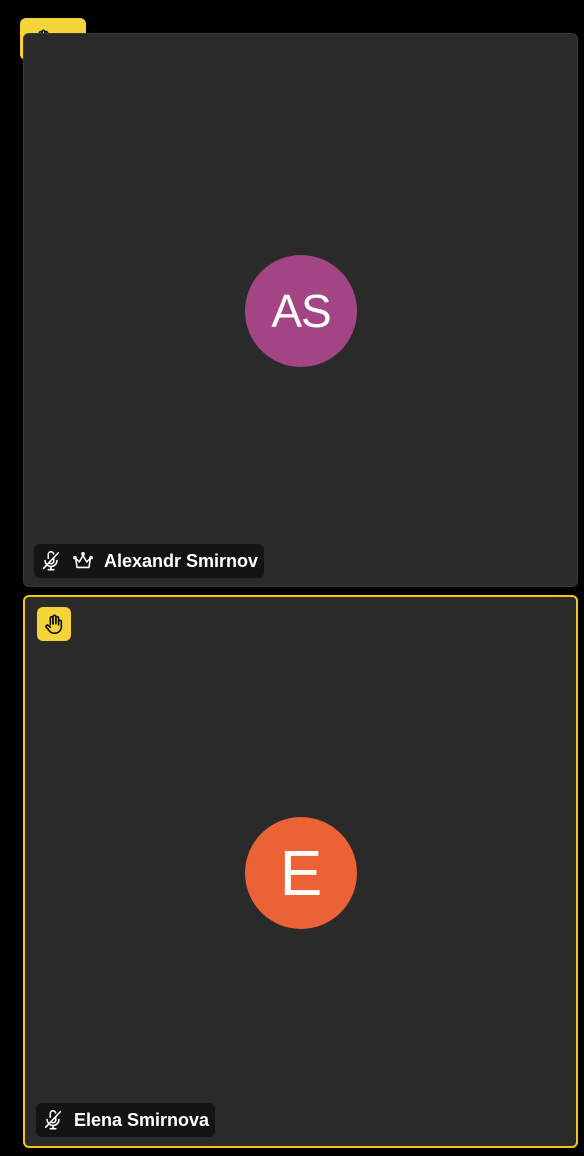  I want to click on avatar: E, so click(301, 873).